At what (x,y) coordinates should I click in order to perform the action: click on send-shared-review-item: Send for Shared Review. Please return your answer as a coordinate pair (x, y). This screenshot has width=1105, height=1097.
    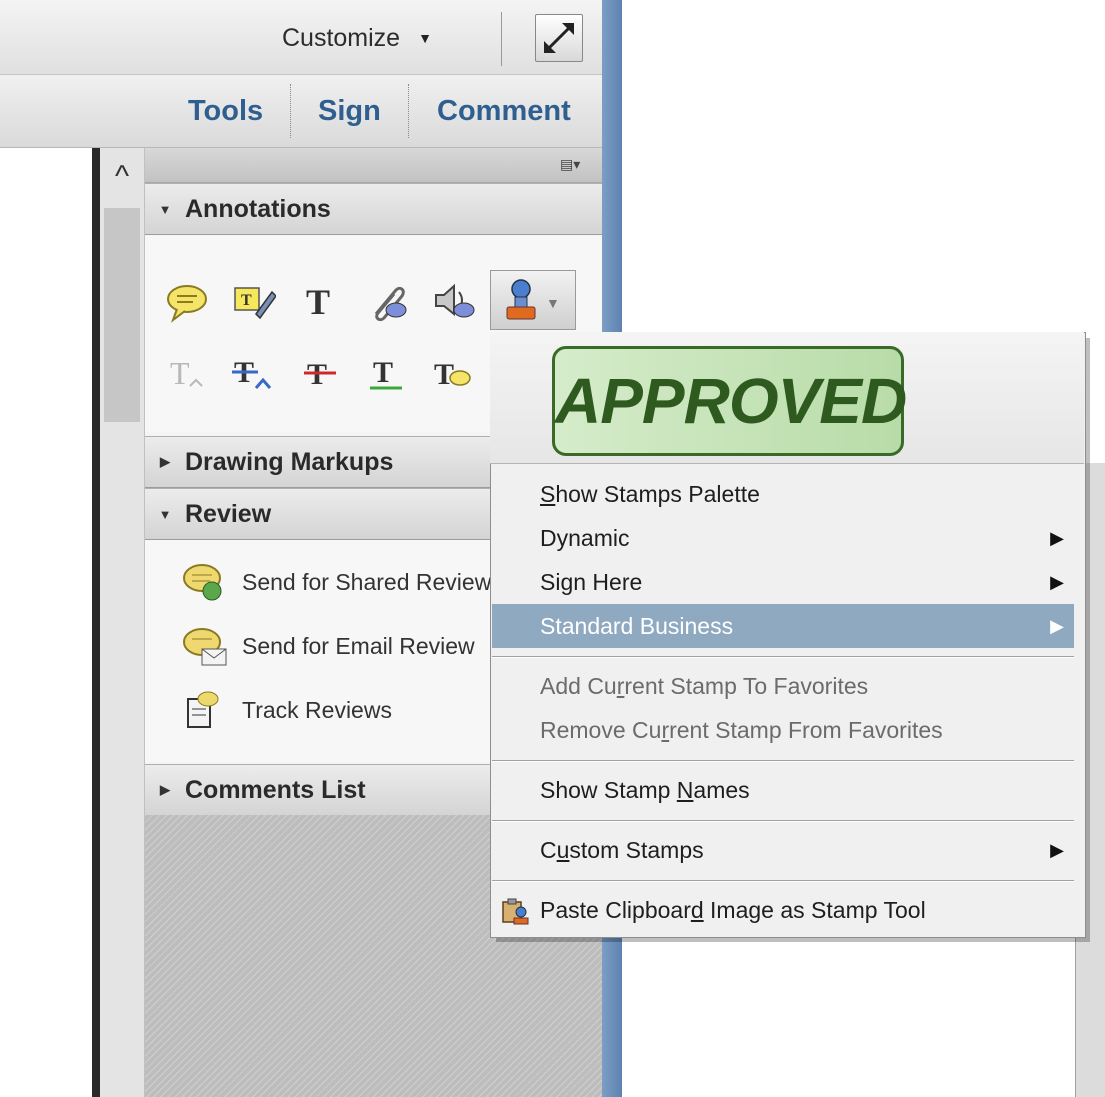
    Looking at the image, I should click on (335, 582).